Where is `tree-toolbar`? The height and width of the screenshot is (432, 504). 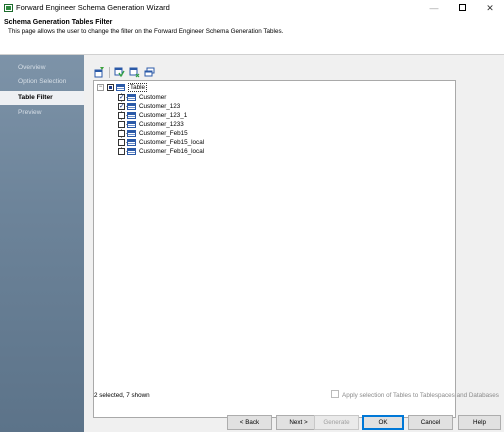 tree-toolbar is located at coordinates (124, 72).